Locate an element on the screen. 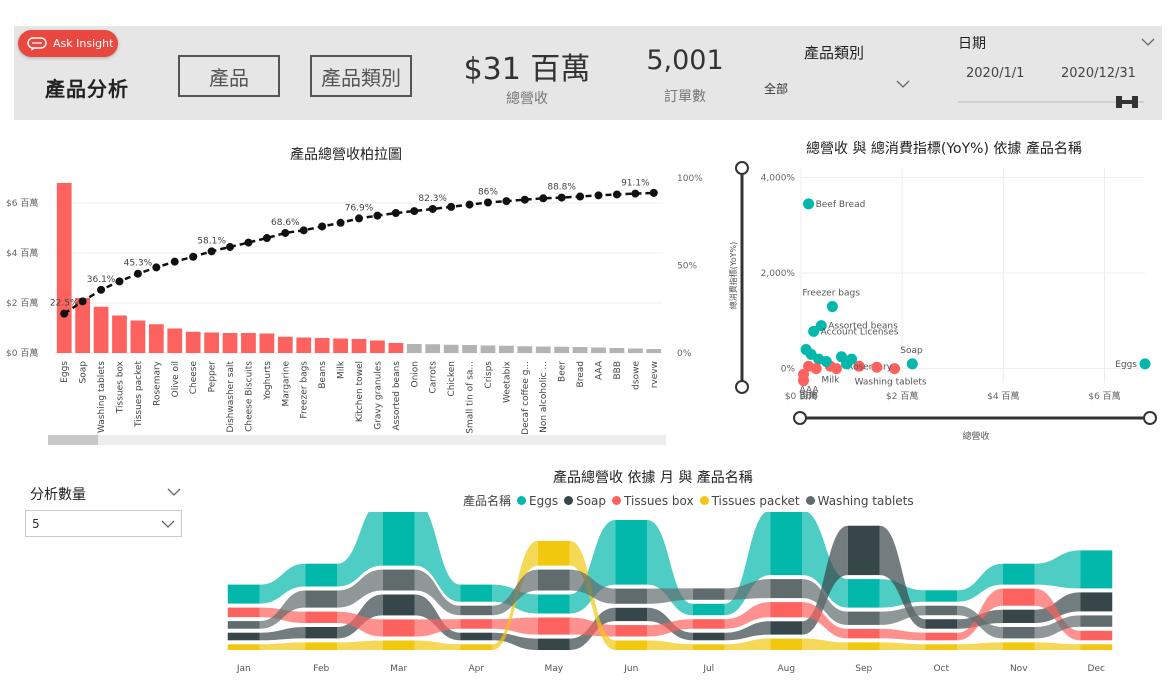  slider-range-bar is located at coordinates (1127, 102).